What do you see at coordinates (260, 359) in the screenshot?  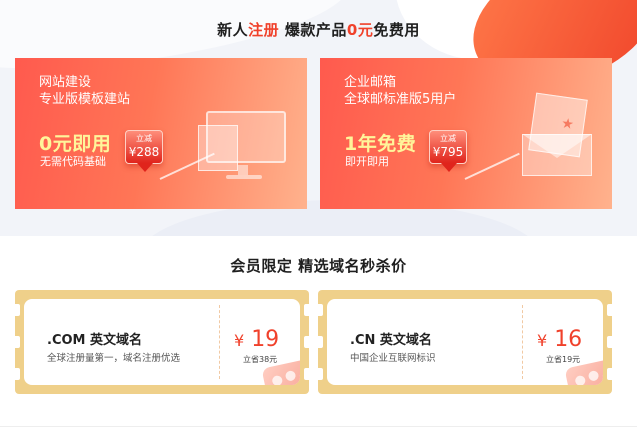 I see `savings-text: 立省38元` at bounding box center [260, 359].